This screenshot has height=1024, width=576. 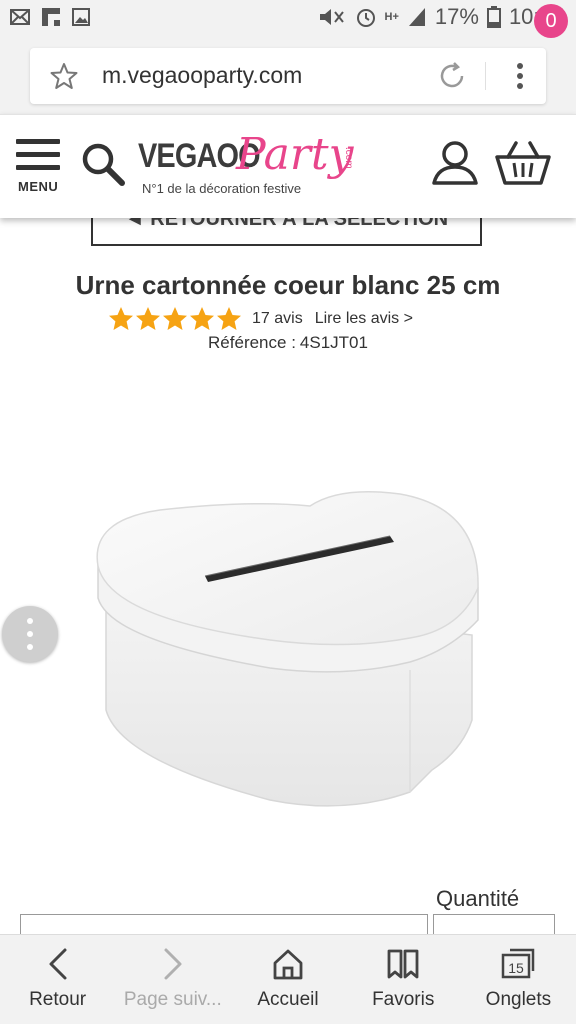 I want to click on mail-icon, so click(x=20, y=17).